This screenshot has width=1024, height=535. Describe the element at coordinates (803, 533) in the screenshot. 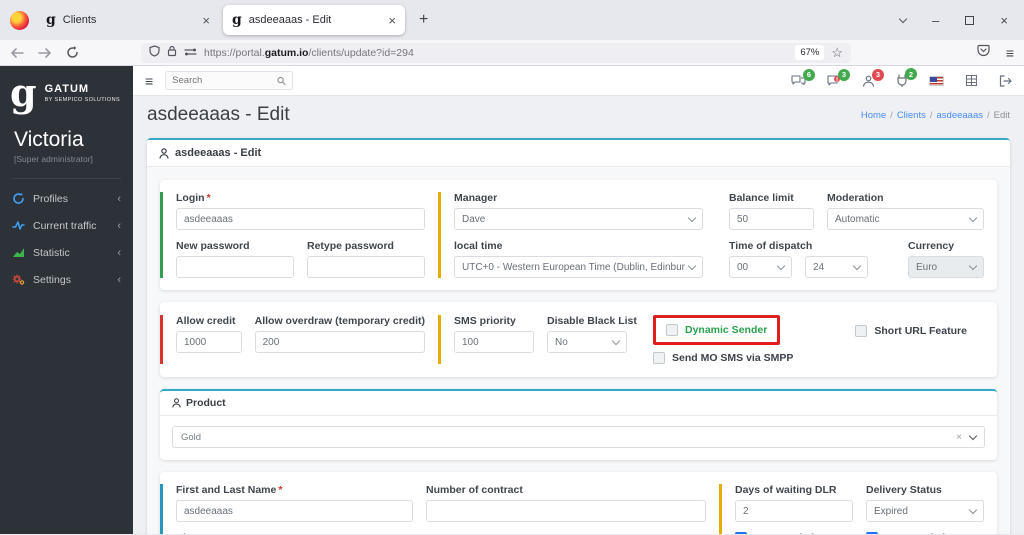

I see `can-send-smpp-label: Can Send via SMPP` at that location.